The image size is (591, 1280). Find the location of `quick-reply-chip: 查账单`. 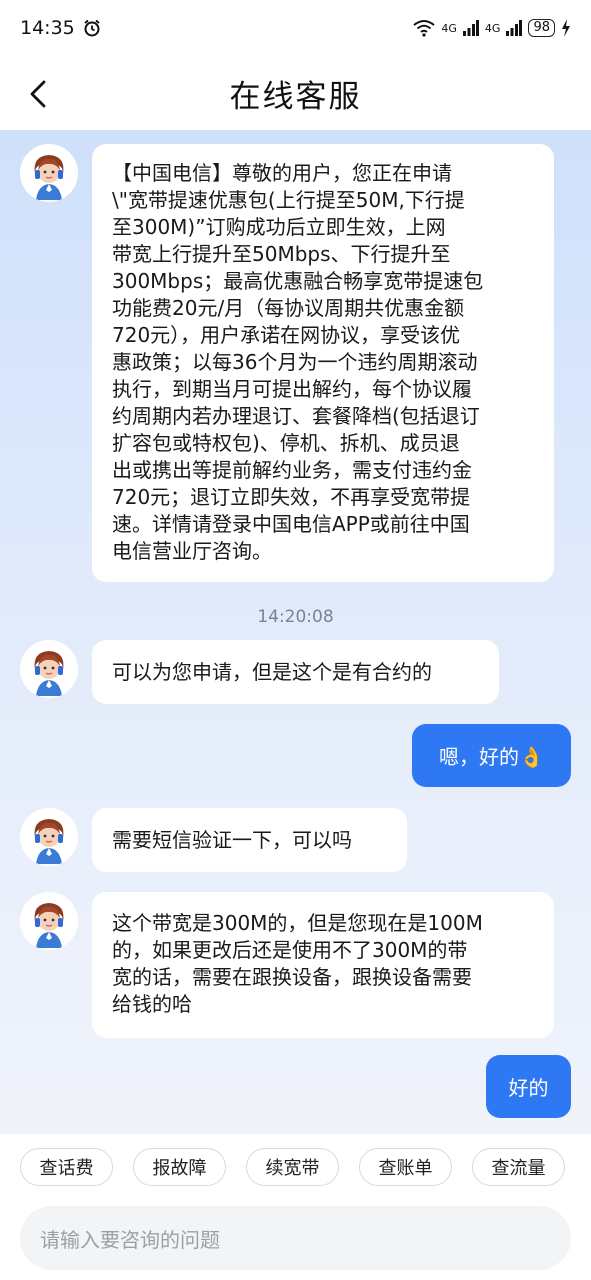

quick-reply-chip: 查账单 is located at coordinates (405, 1167).